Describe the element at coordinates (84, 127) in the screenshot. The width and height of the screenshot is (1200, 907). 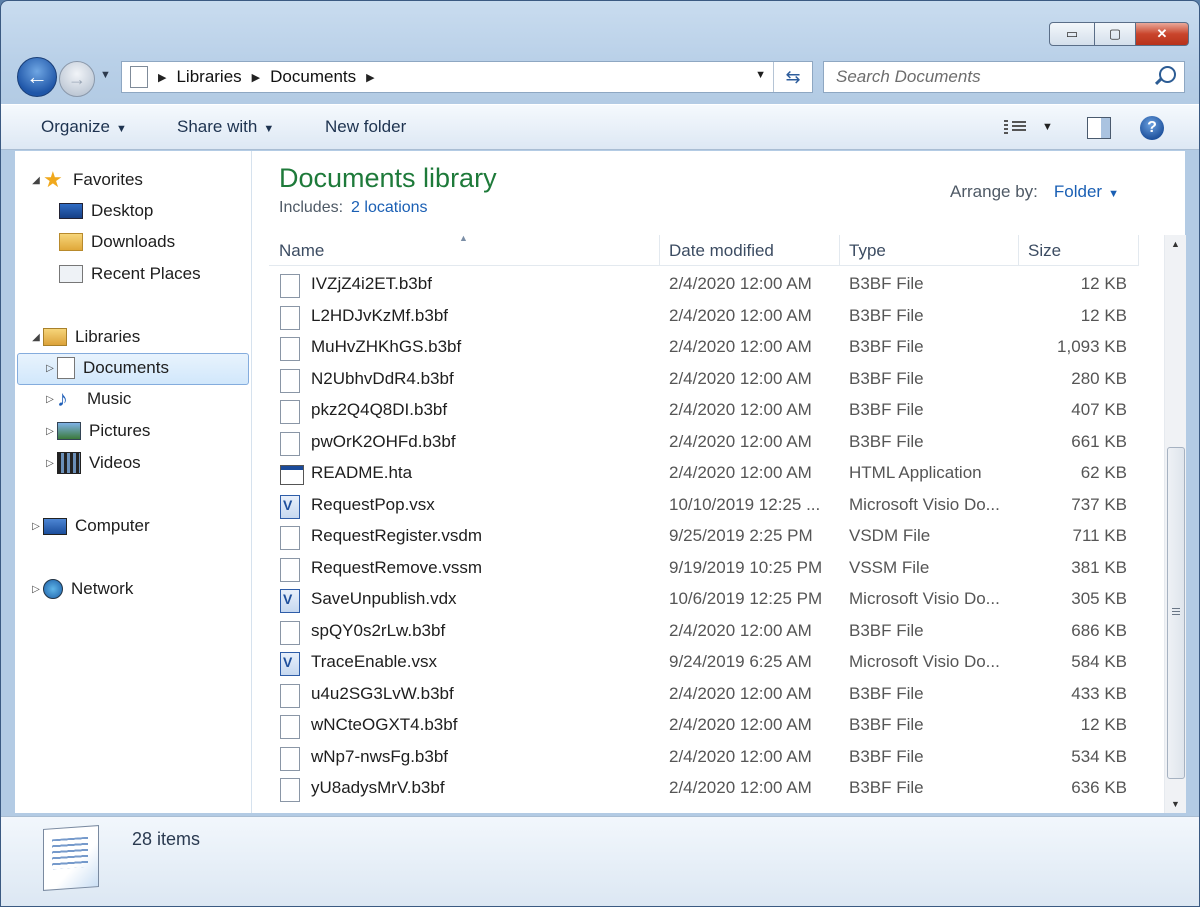
I see `organize-button: Organize ▼` at that location.